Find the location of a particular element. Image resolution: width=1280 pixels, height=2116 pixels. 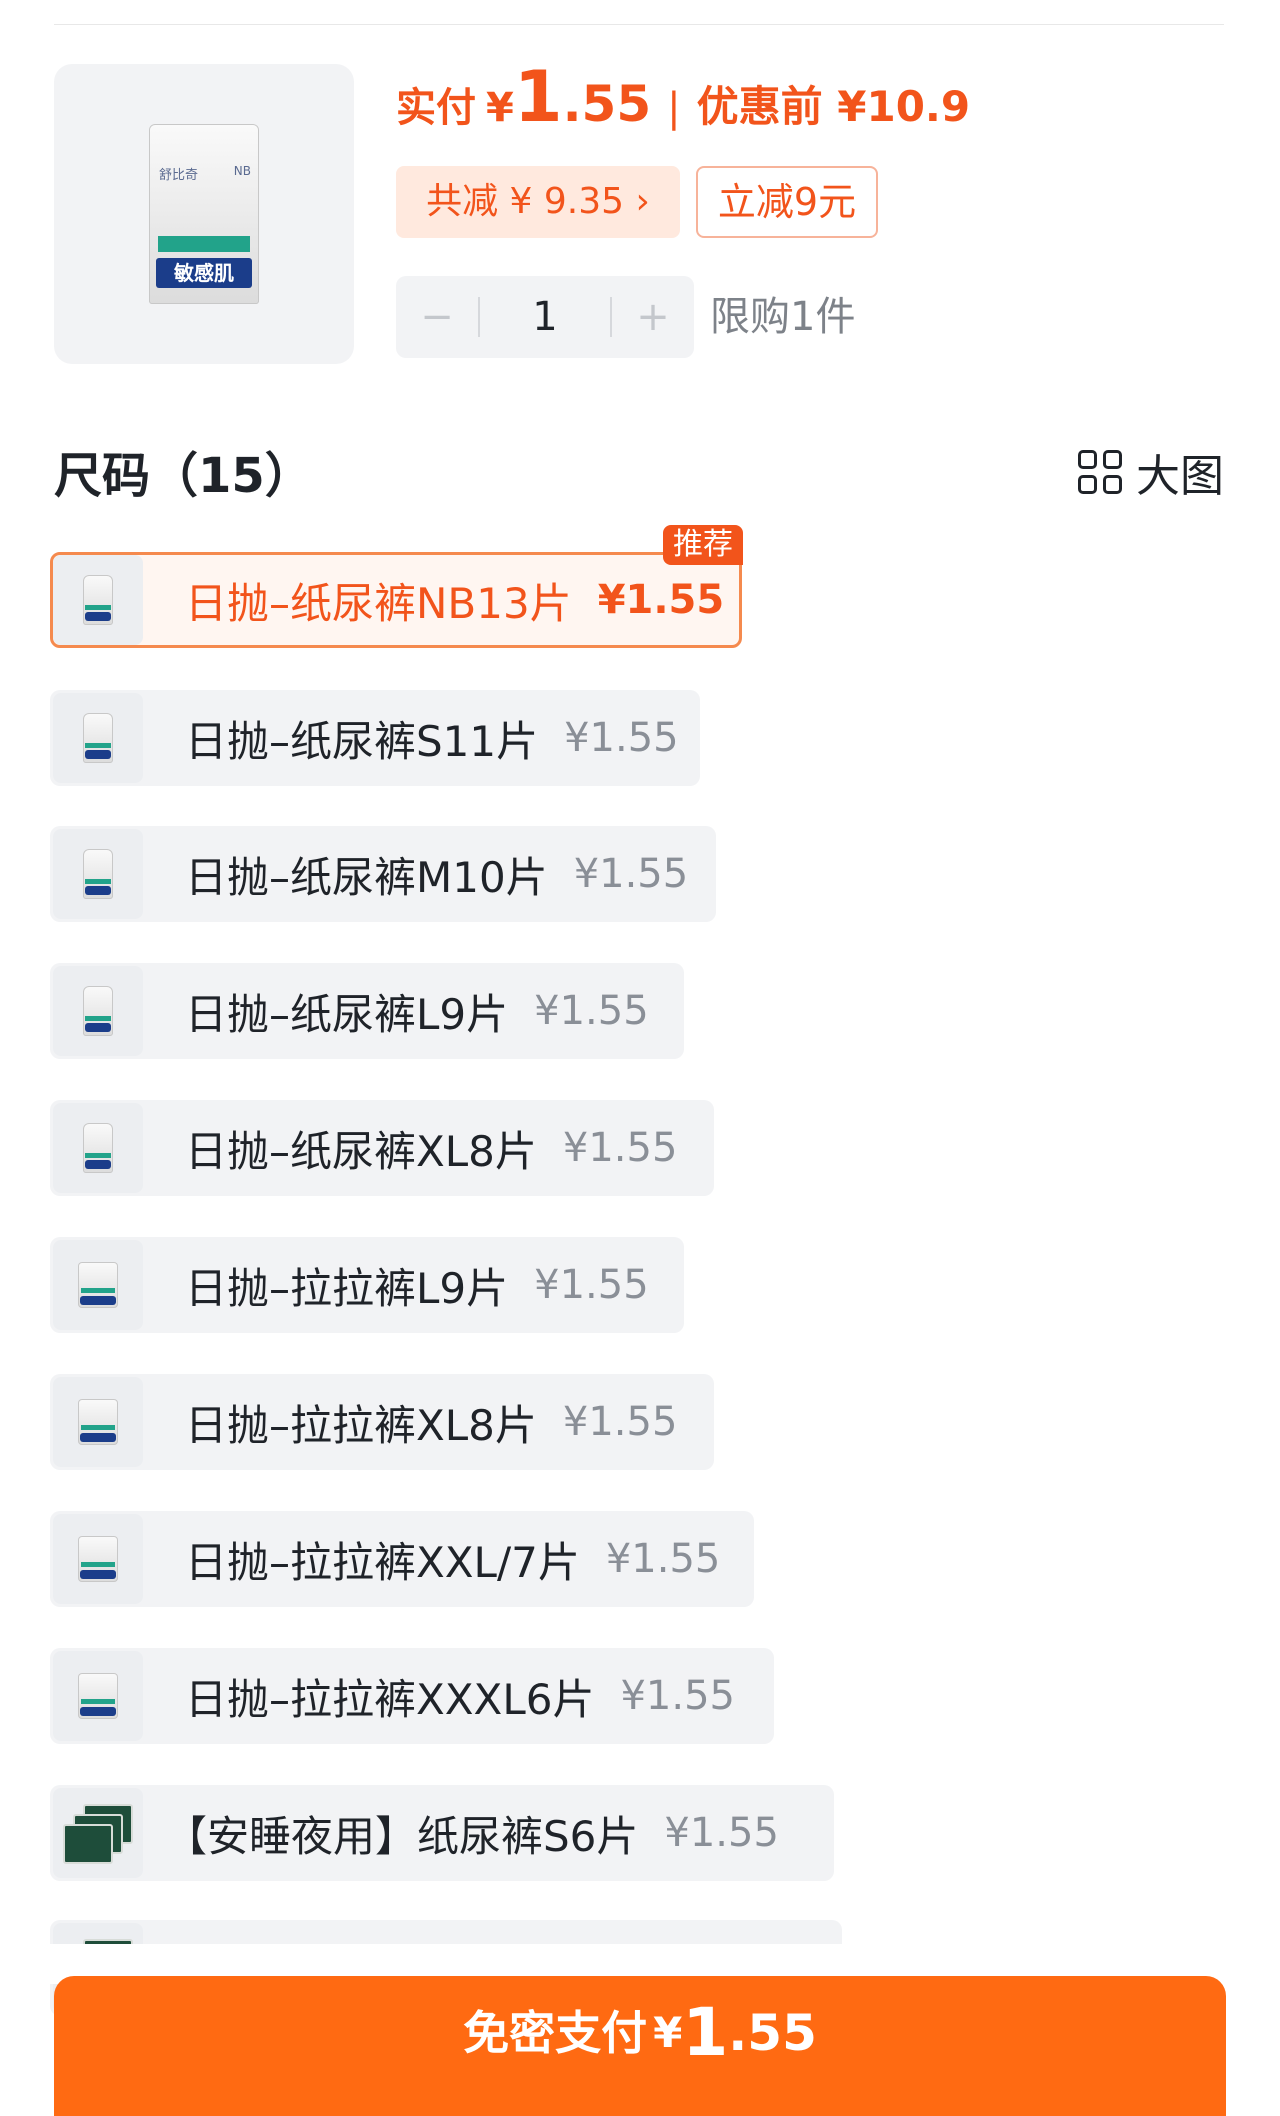

quantity-value: 1 is located at coordinates (545, 317).